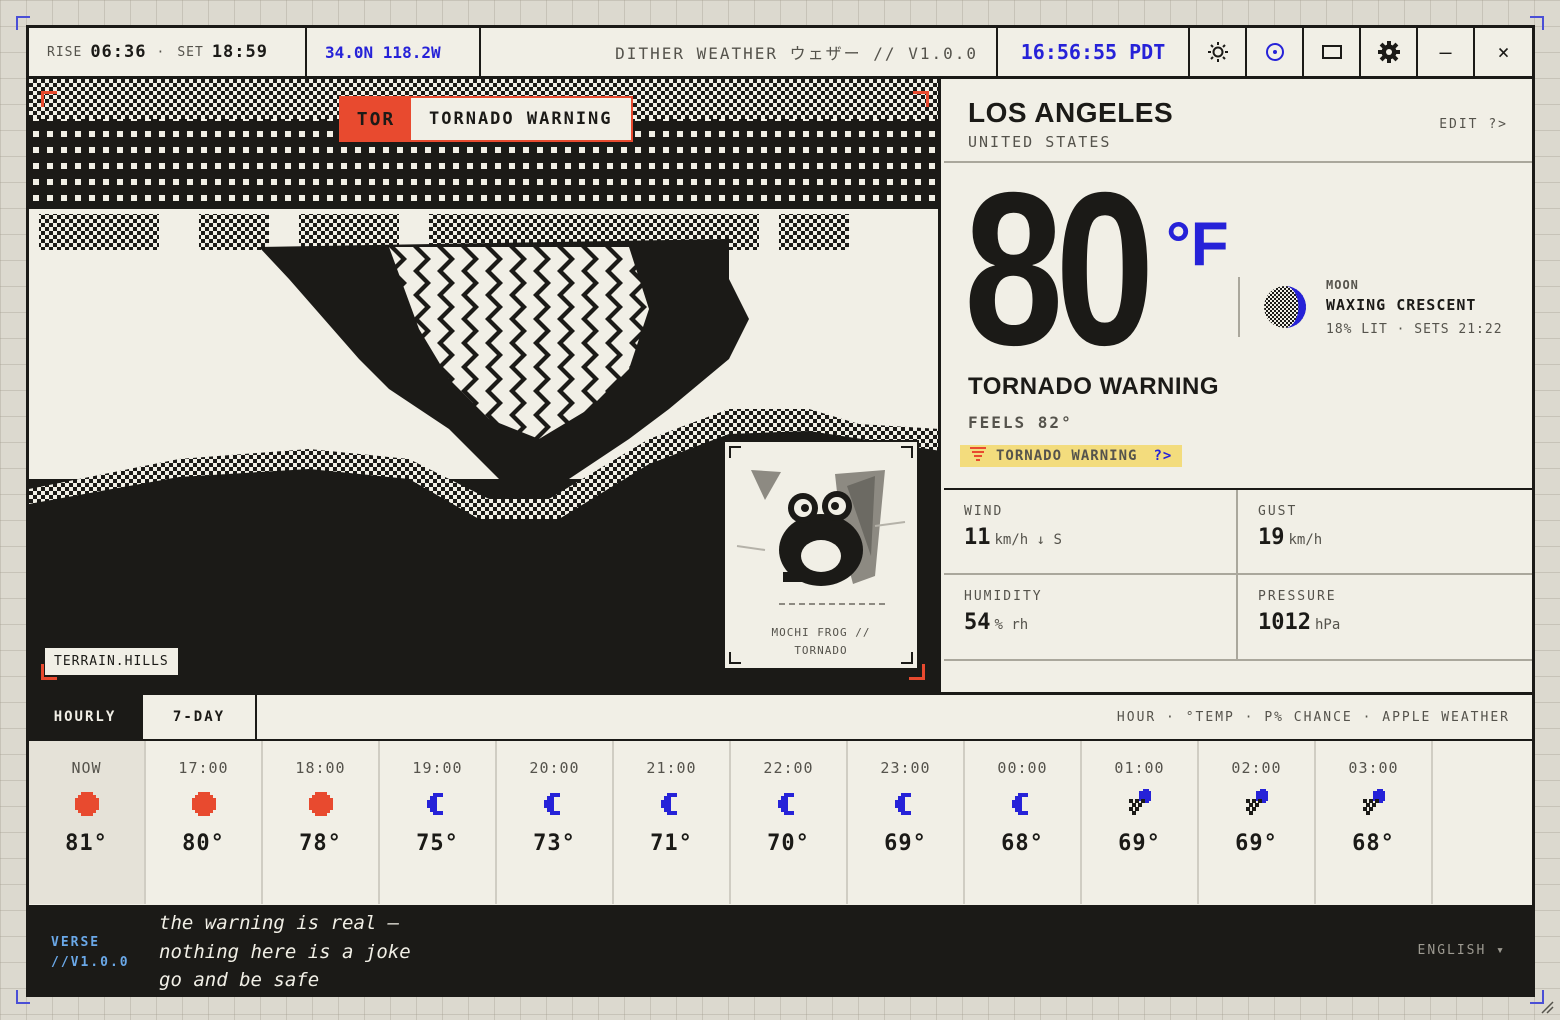 Image resolution: width=1560 pixels, height=1020 pixels. I want to click on hour-cell: 02:00 69°, so click(1257, 822).